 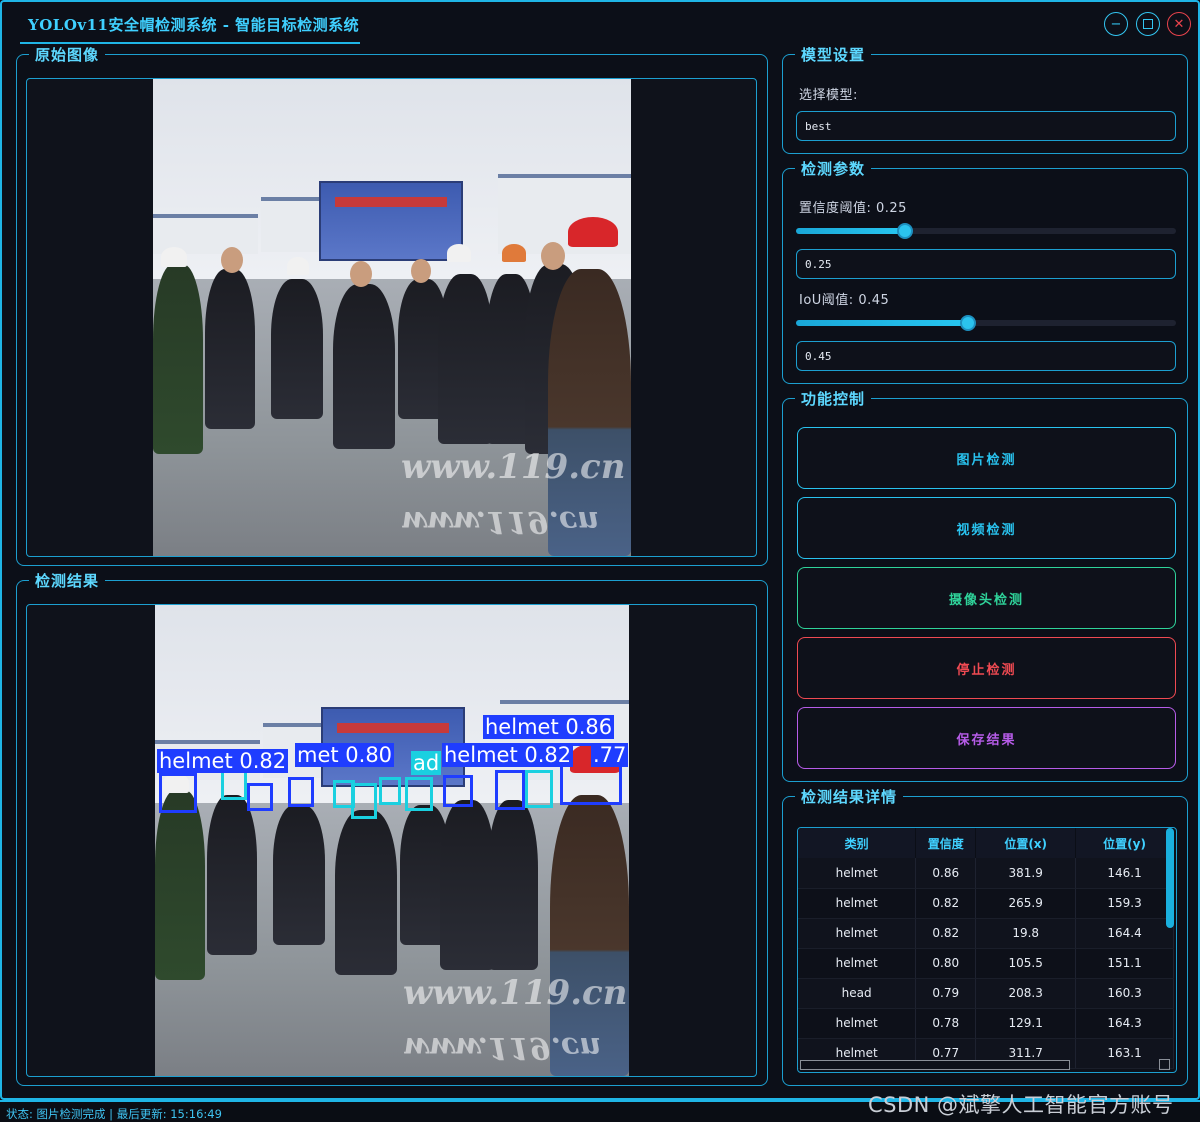 What do you see at coordinates (1026, 843) in the screenshot?
I see `column-header-x: 位置(x)` at bounding box center [1026, 843].